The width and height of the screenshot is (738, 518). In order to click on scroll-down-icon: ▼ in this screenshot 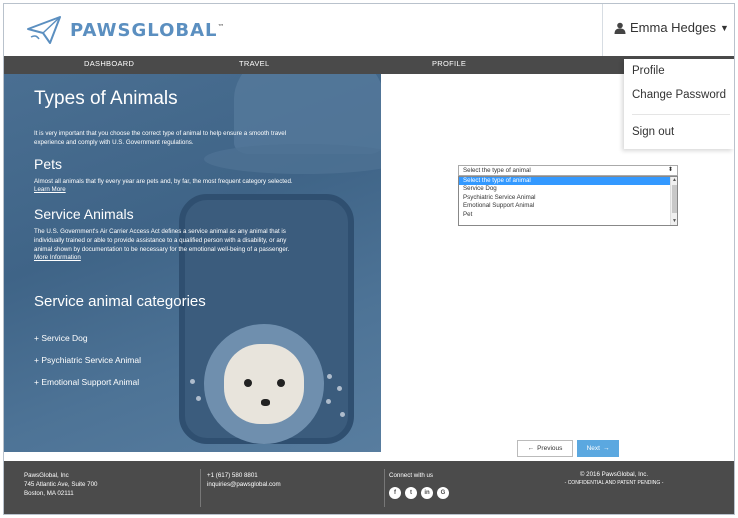, I will do `click(674, 221)`.